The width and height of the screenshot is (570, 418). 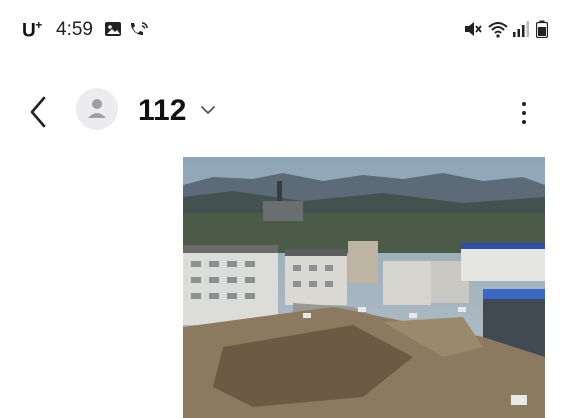 What do you see at coordinates (524, 113) in the screenshot?
I see `more-options-icon` at bounding box center [524, 113].